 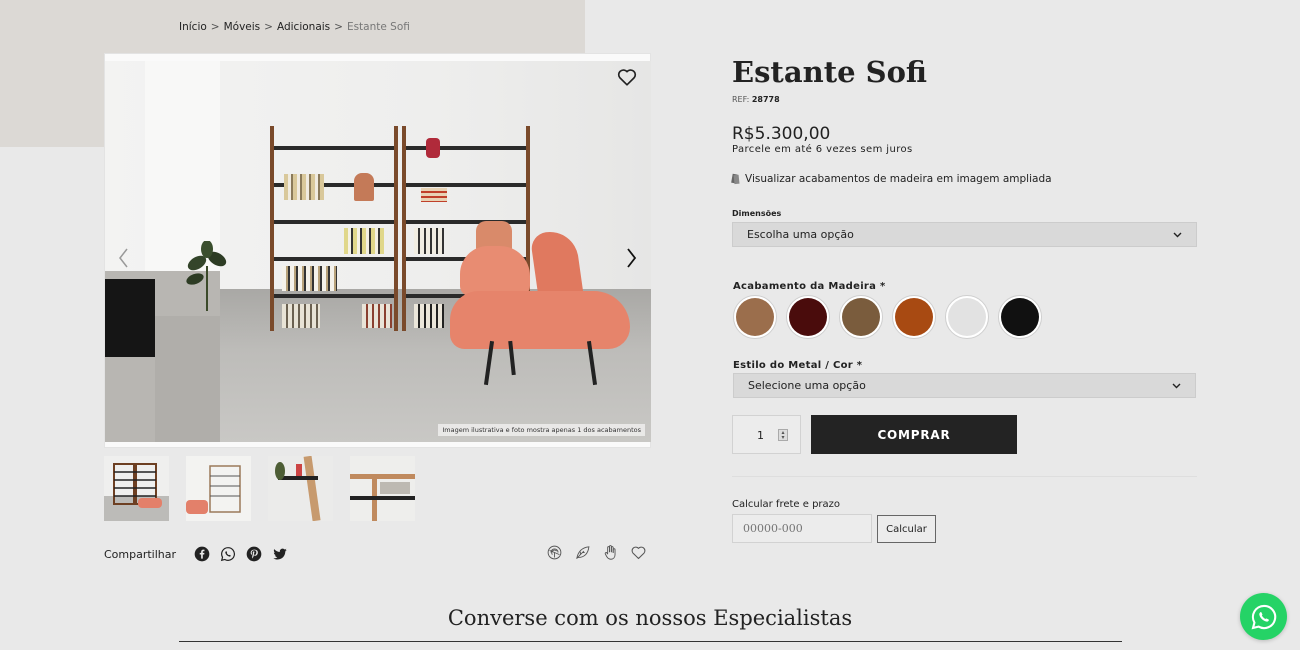 I want to click on sofa-illustration, so click(x=540, y=320).